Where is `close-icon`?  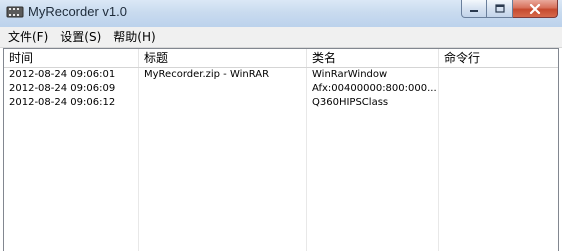 close-icon is located at coordinates (535, 8).